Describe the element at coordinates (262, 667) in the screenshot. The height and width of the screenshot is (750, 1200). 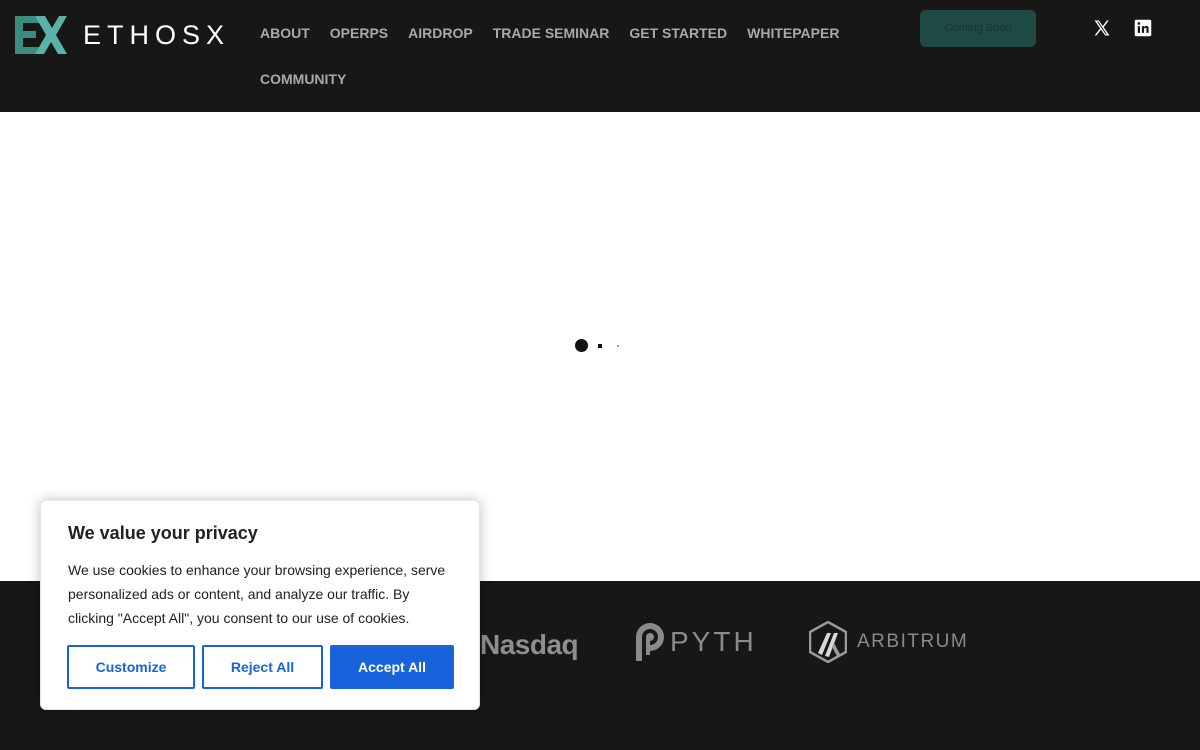
I see `reject-all-button: Reject All` at that location.